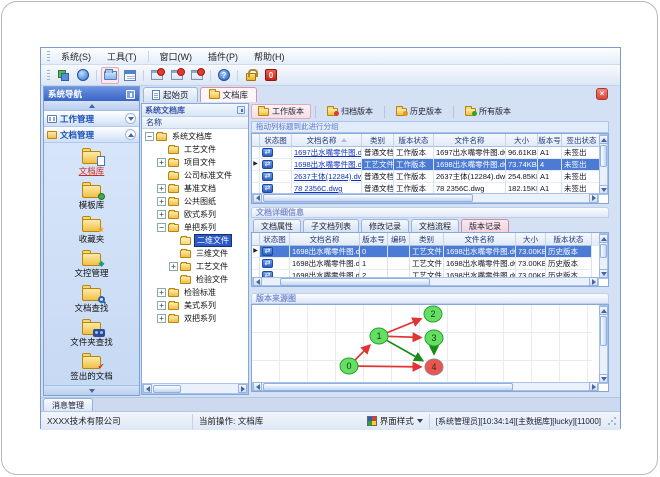 The height and width of the screenshot is (477, 660). Describe the element at coordinates (224, 75) in the screenshot. I see `toolbar-button-help: ?` at that location.